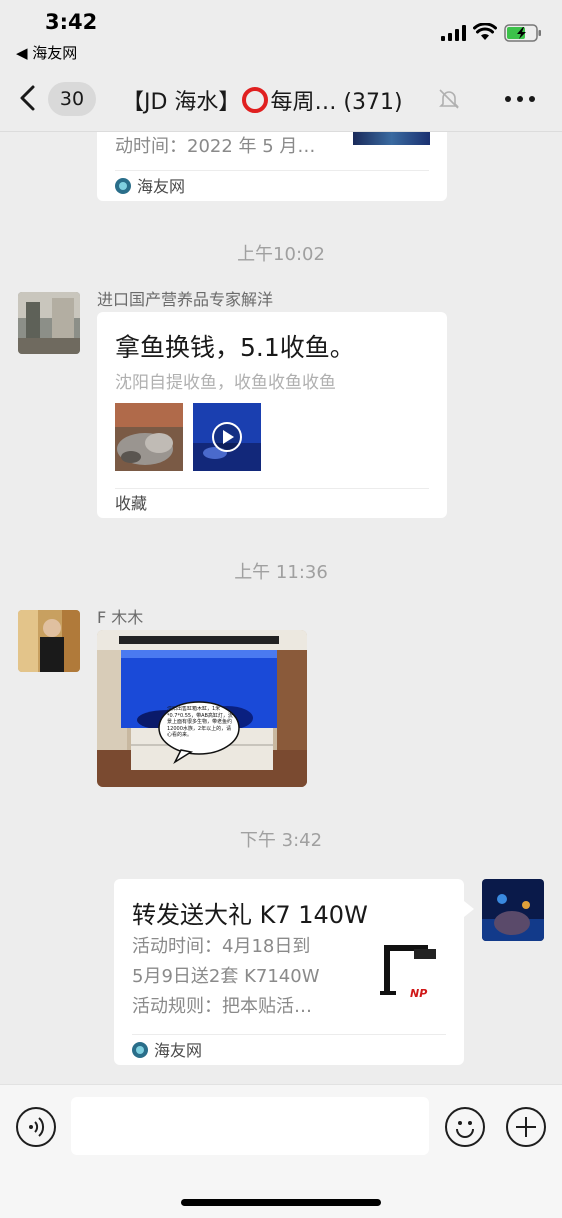 Image resolution: width=562 pixels, height=1218 pixels. What do you see at coordinates (281, 572) in the screenshot?
I see `timestamp: 上午 11:36` at bounding box center [281, 572].